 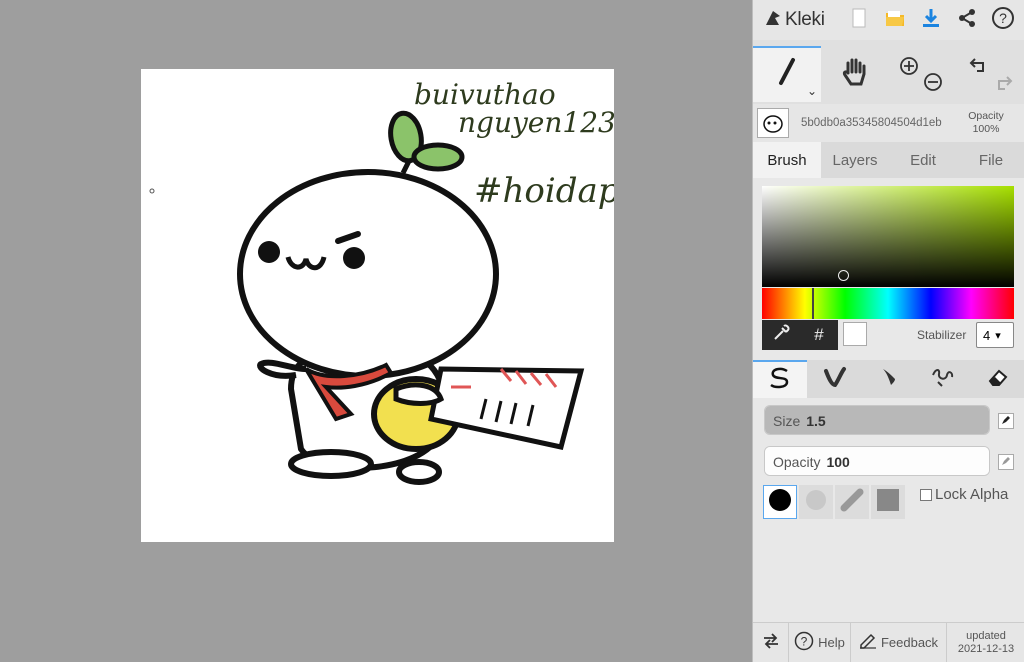 I want to click on brush-type-pixel, so click(x=943, y=379).